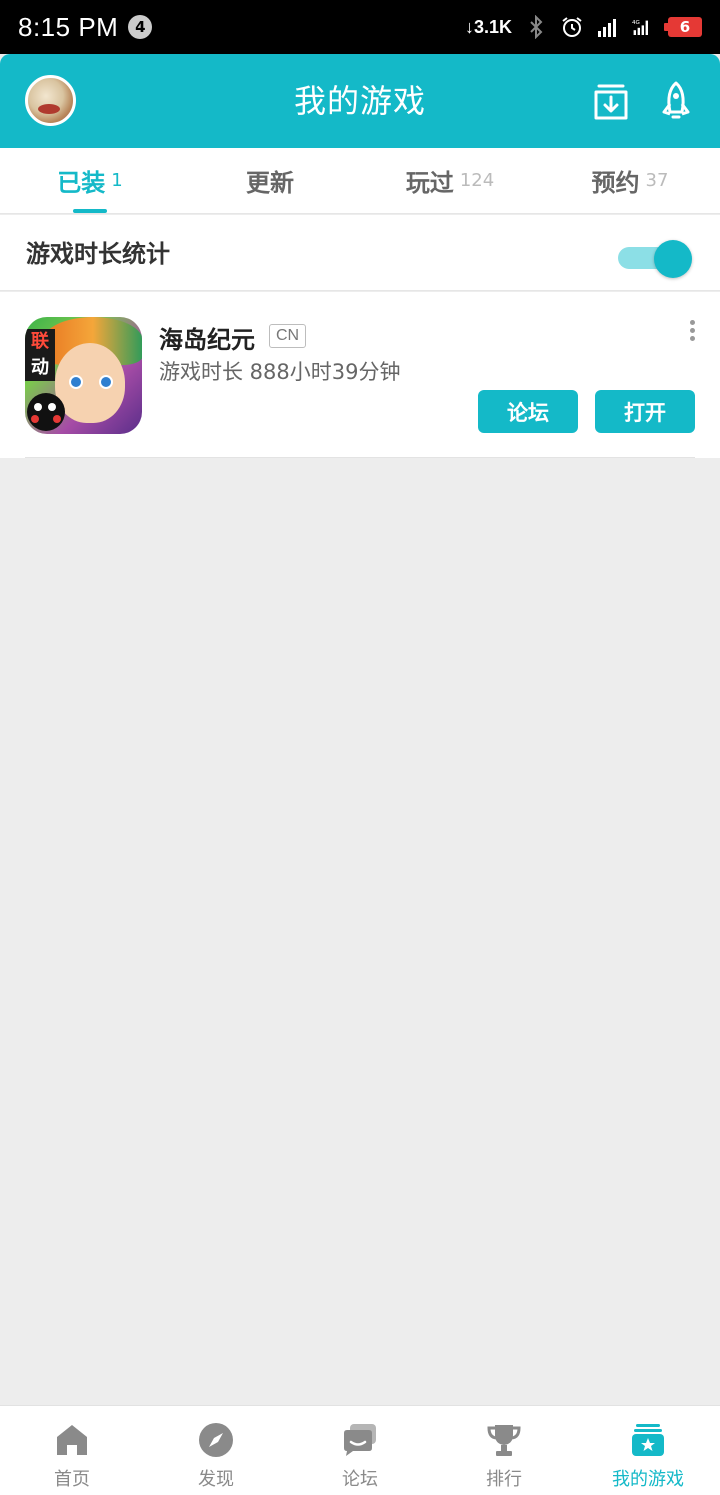 This screenshot has width=720, height=1495. I want to click on battery-indicator: 6, so click(683, 27).